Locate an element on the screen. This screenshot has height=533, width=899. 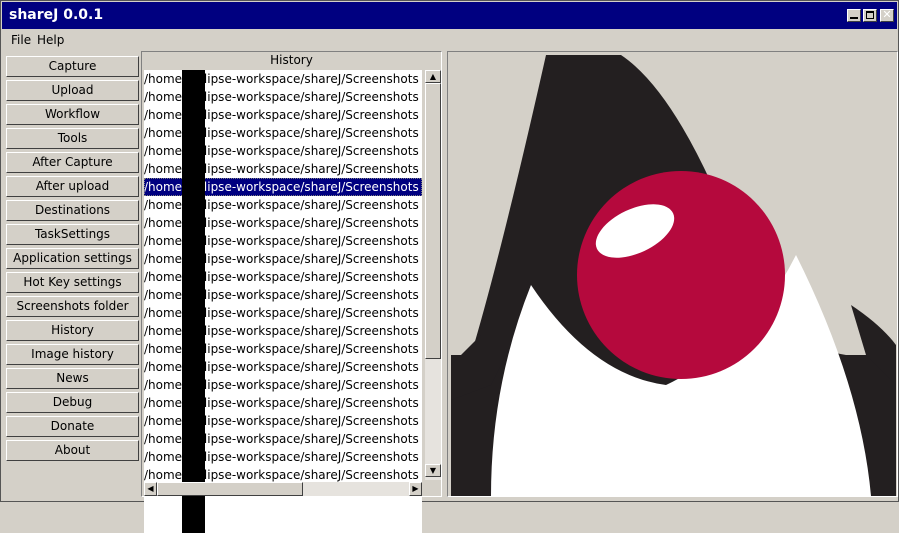
window-title: shareJ 0.0.1 is located at coordinates (56, 15).